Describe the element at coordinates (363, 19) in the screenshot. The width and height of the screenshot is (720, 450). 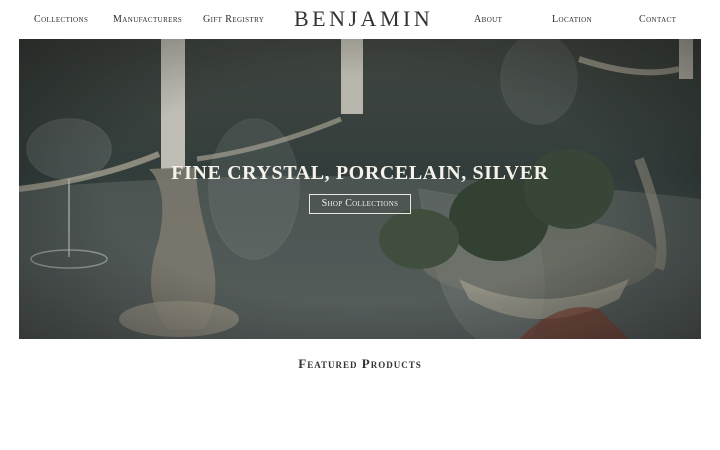
I see `site-logo: BENJAMIN` at that location.